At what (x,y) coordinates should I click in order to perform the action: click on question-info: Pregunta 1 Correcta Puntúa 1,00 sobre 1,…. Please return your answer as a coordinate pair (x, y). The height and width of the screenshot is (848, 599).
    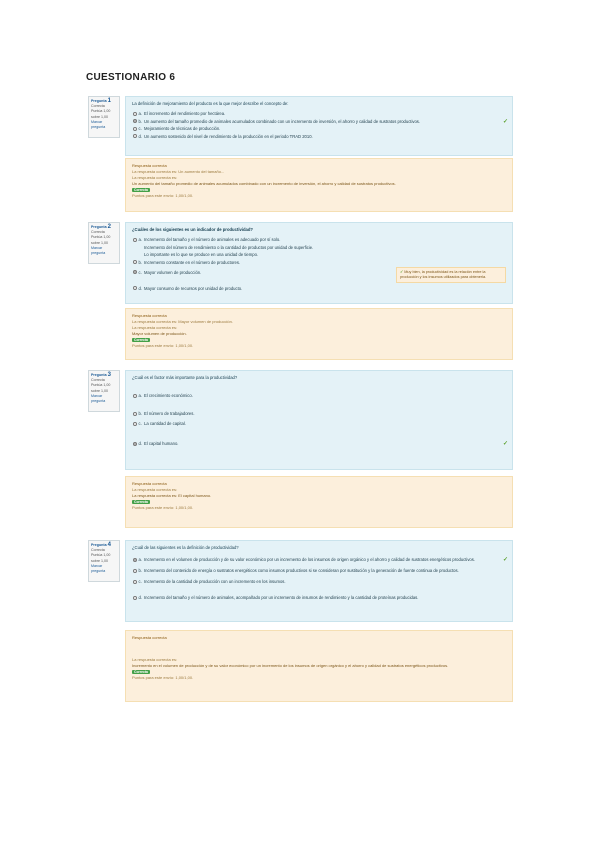
    Looking at the image, I should click on (104, 117).